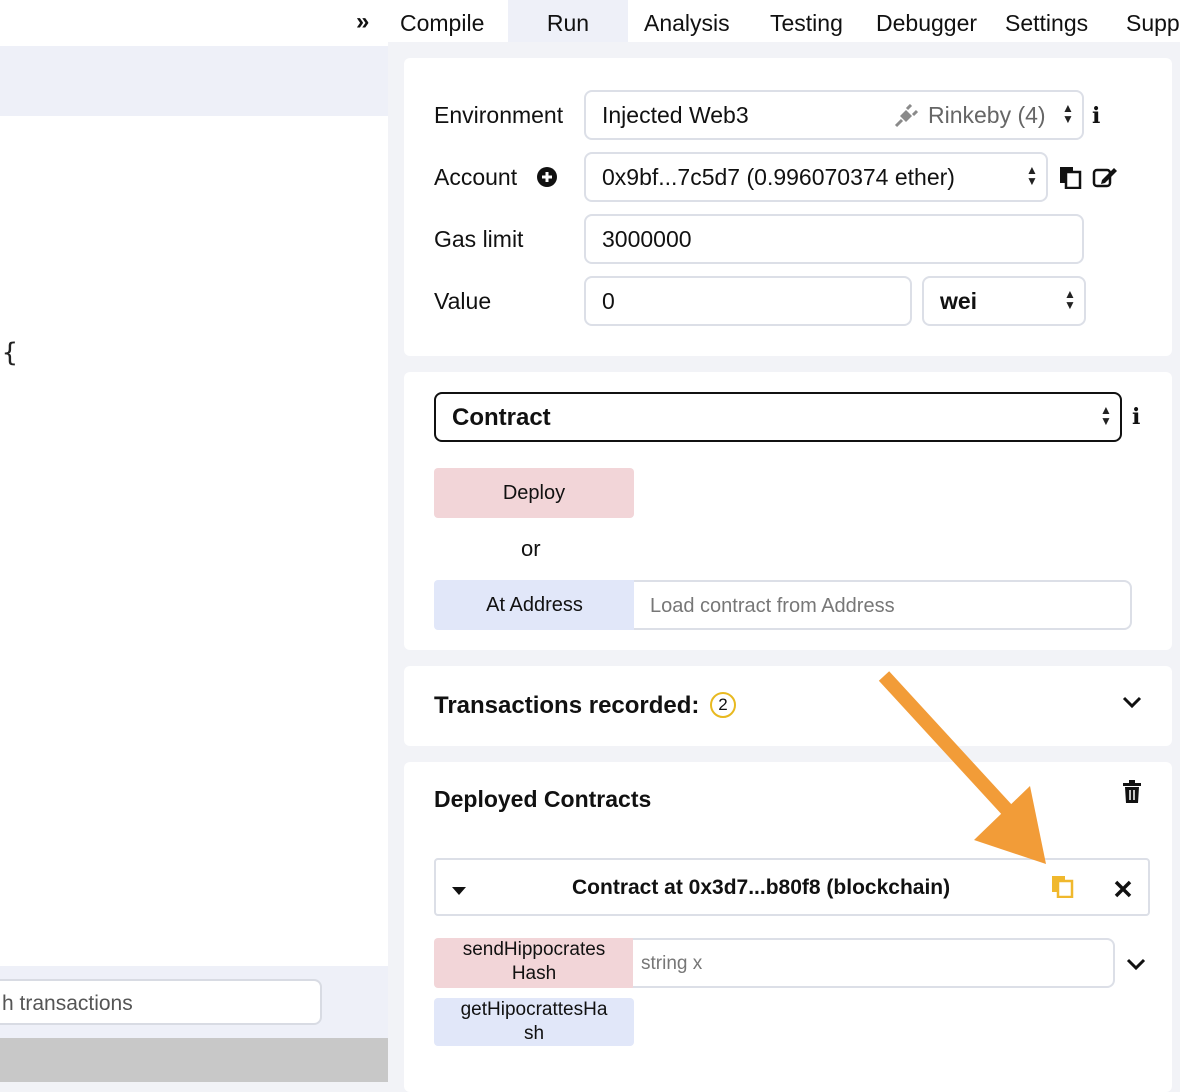 This screenshot has width=1180, height=1092. I want to click on terminal-body, so click(194, 1060).